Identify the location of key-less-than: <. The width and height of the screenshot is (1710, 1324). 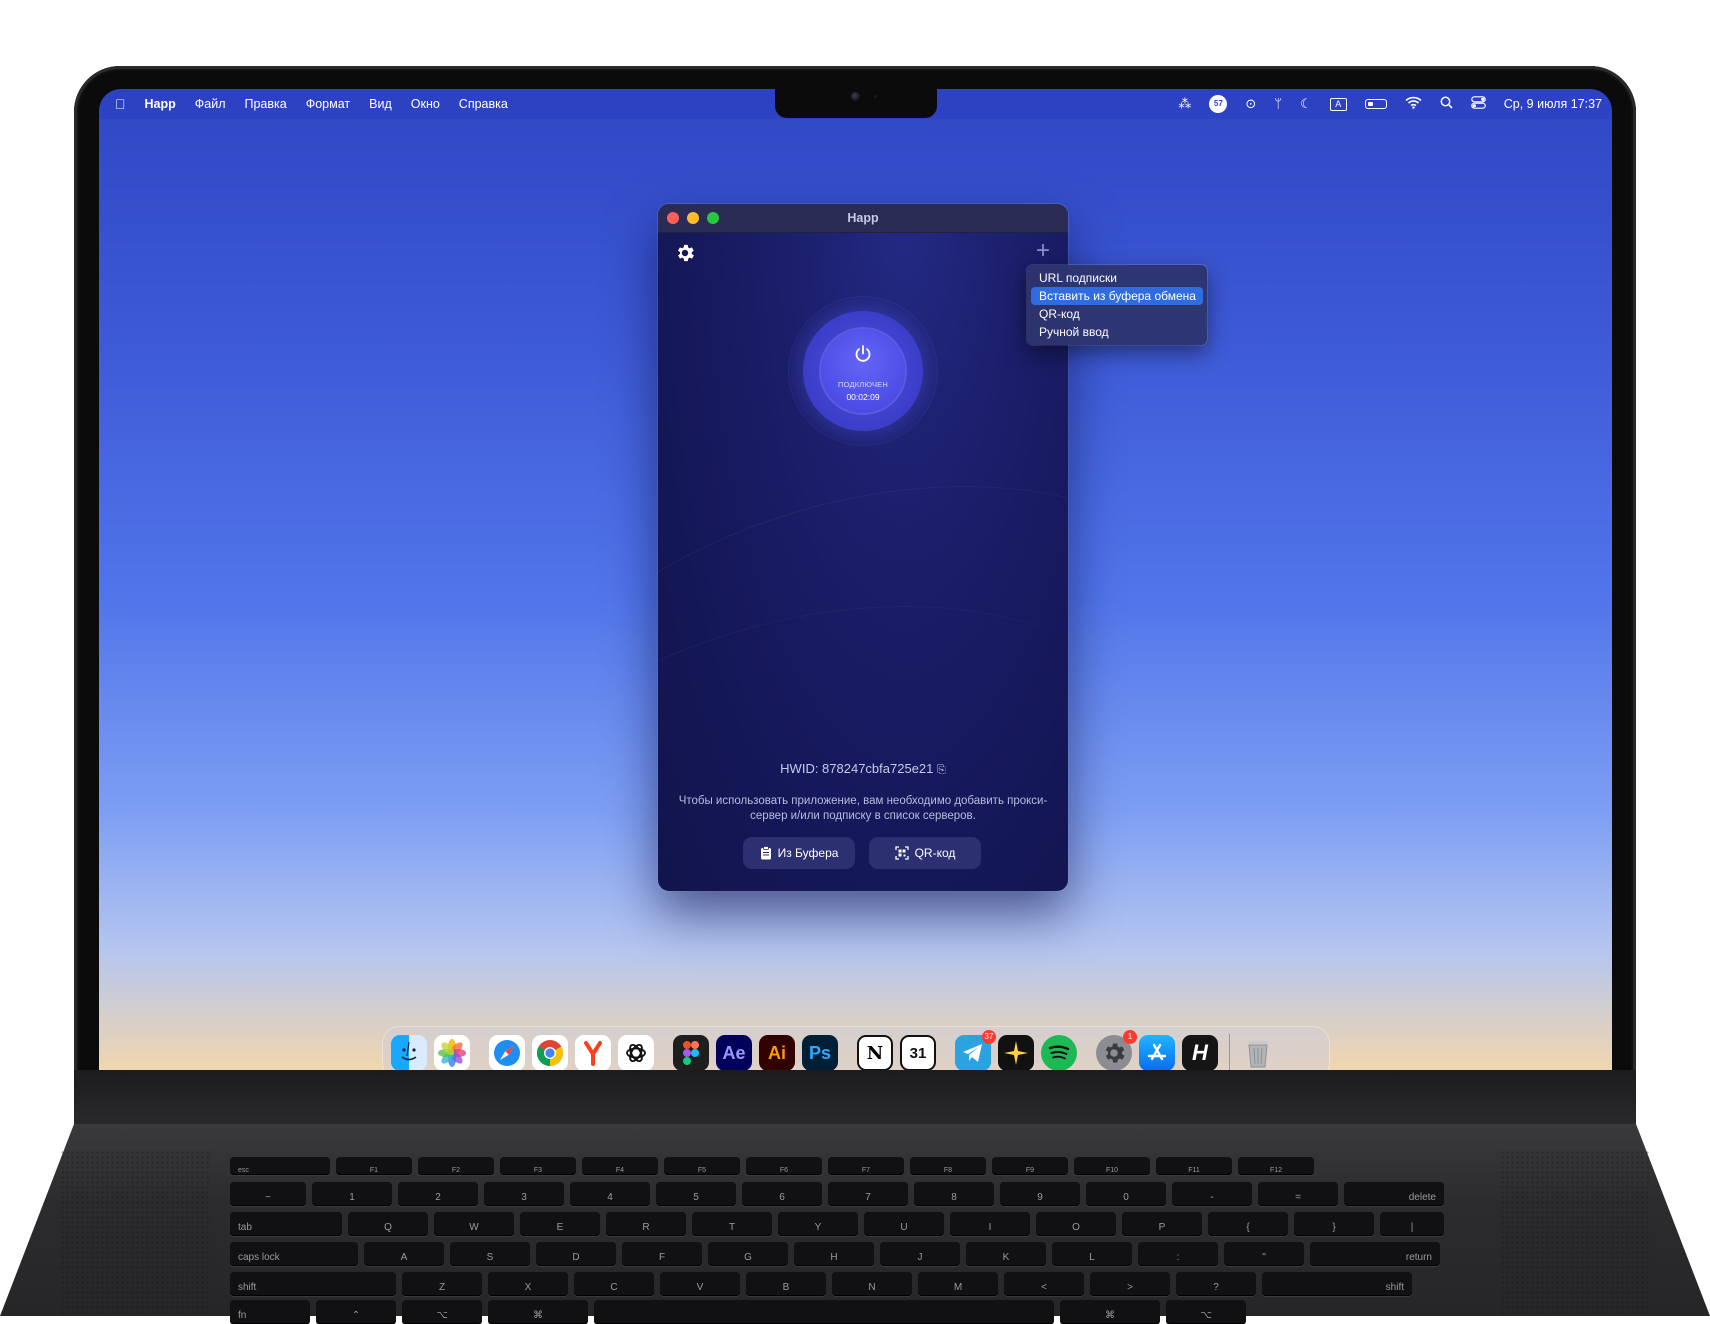
(1044, 1284).